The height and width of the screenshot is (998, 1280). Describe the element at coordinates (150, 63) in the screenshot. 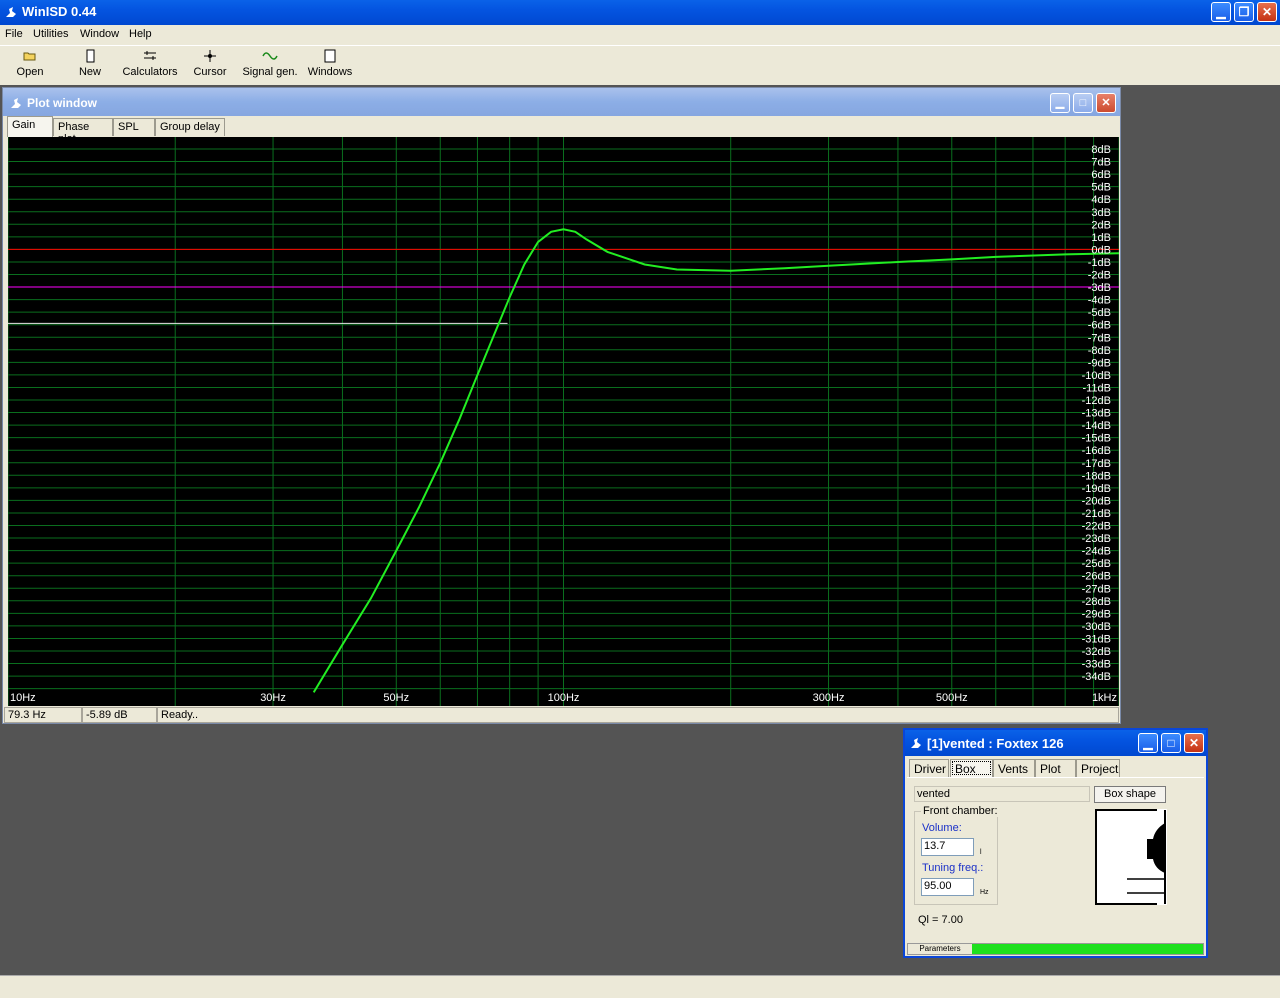

I see `calculators-button: Calculators` at that location.